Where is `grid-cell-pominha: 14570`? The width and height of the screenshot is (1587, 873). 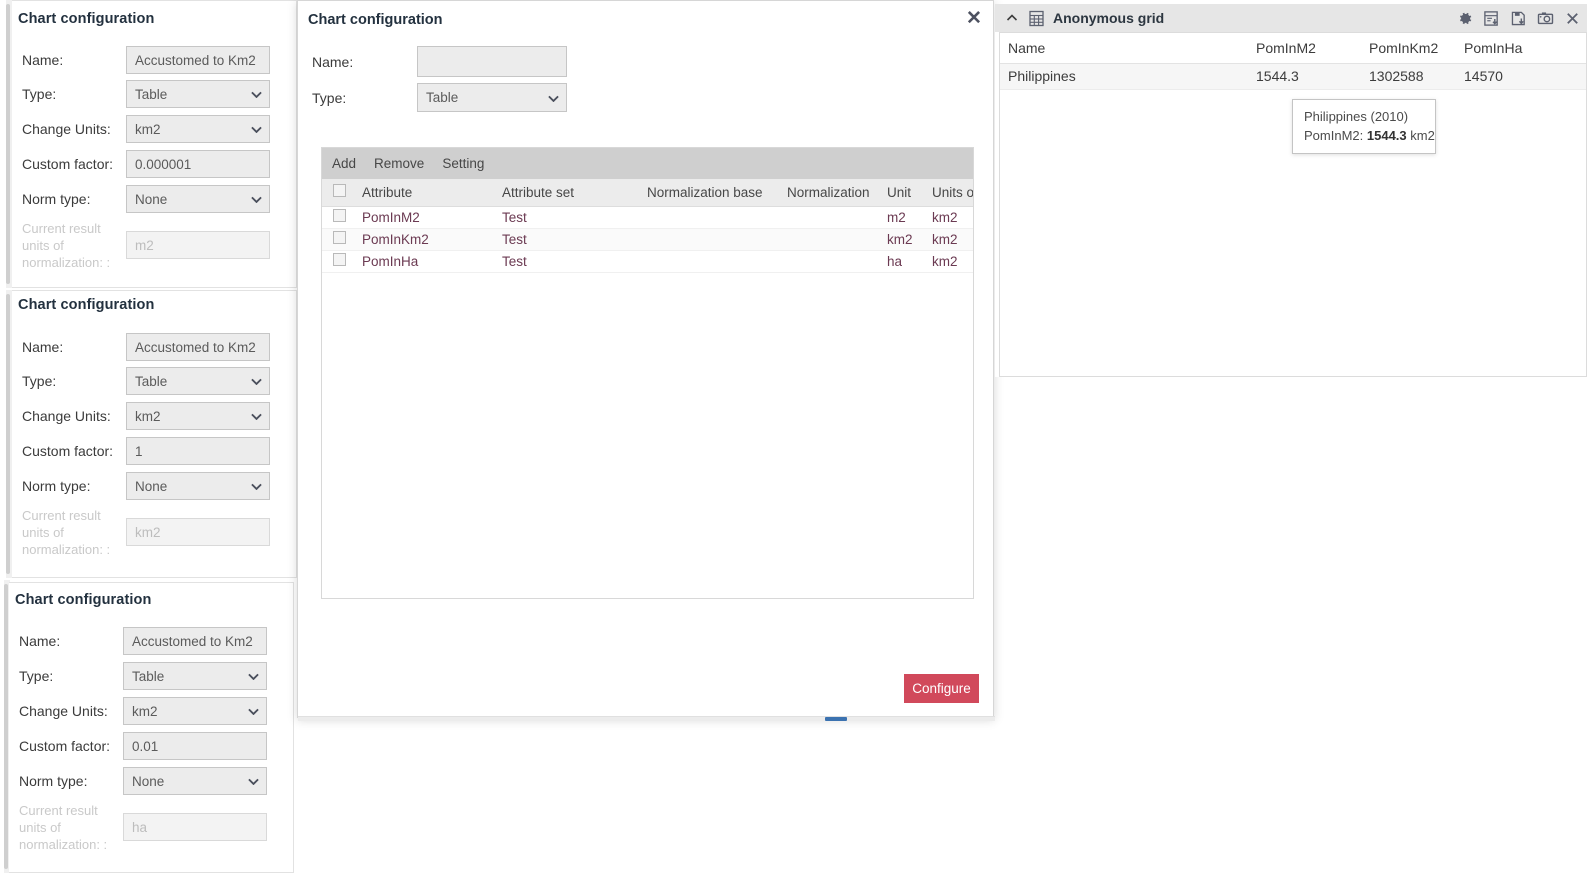
grid-cell-pominha: 14570 is located at coordinates (1521, 76).